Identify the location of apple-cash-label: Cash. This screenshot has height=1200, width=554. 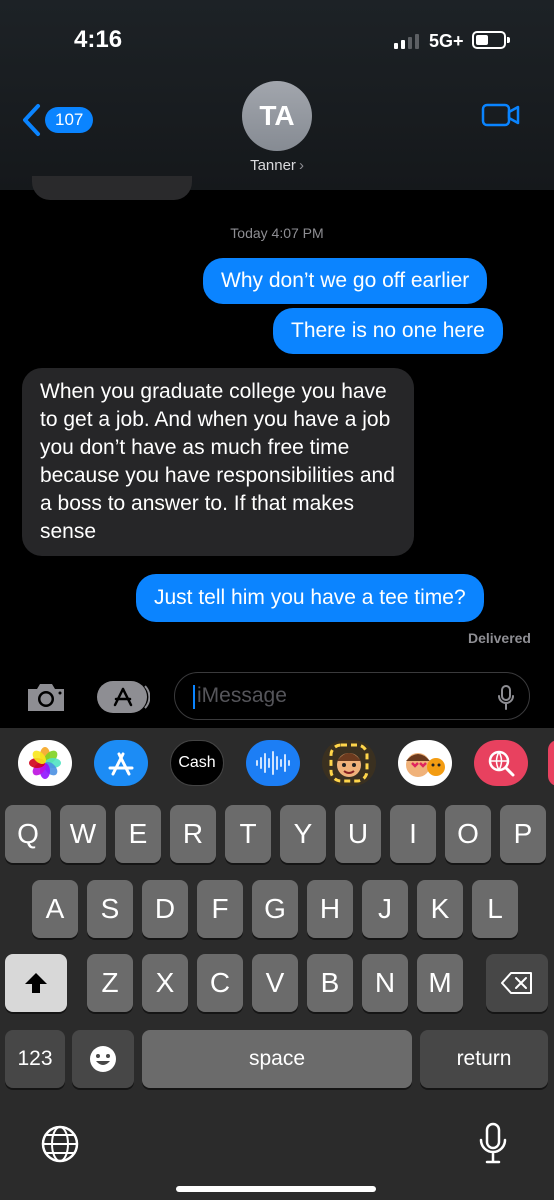
(197, 762).